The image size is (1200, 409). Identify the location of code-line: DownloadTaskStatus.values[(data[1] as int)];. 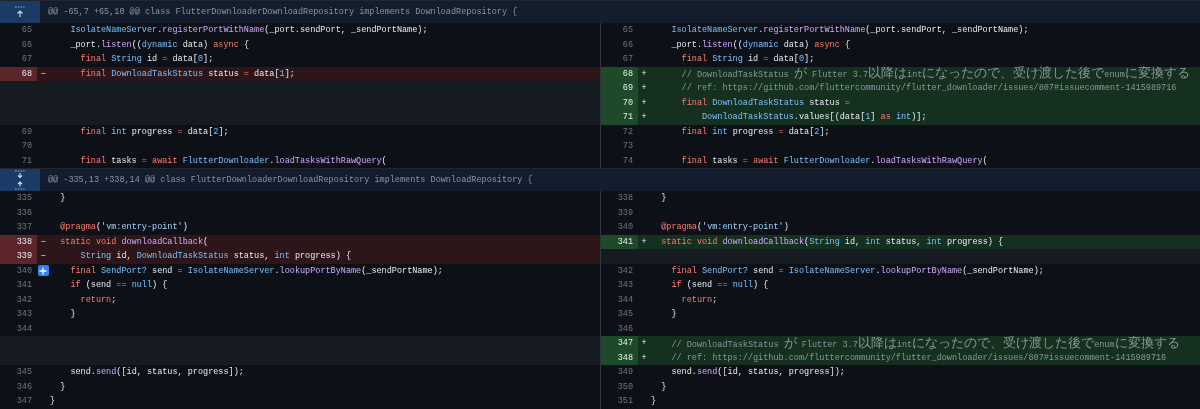
(814, 117).